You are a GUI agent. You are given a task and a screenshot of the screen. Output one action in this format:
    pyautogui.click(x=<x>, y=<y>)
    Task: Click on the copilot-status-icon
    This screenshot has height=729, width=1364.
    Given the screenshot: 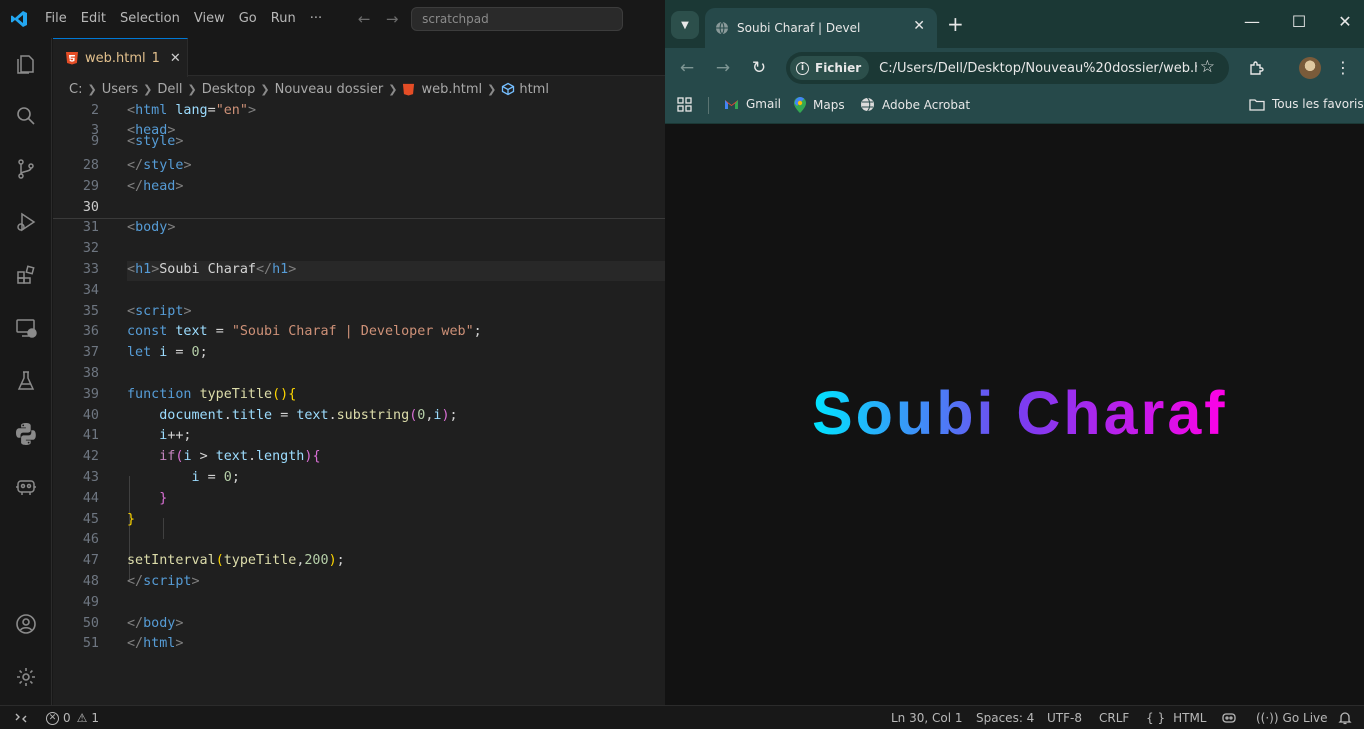 What is the action you would take?
    pyautogui.click(x=1229, y=717)
    